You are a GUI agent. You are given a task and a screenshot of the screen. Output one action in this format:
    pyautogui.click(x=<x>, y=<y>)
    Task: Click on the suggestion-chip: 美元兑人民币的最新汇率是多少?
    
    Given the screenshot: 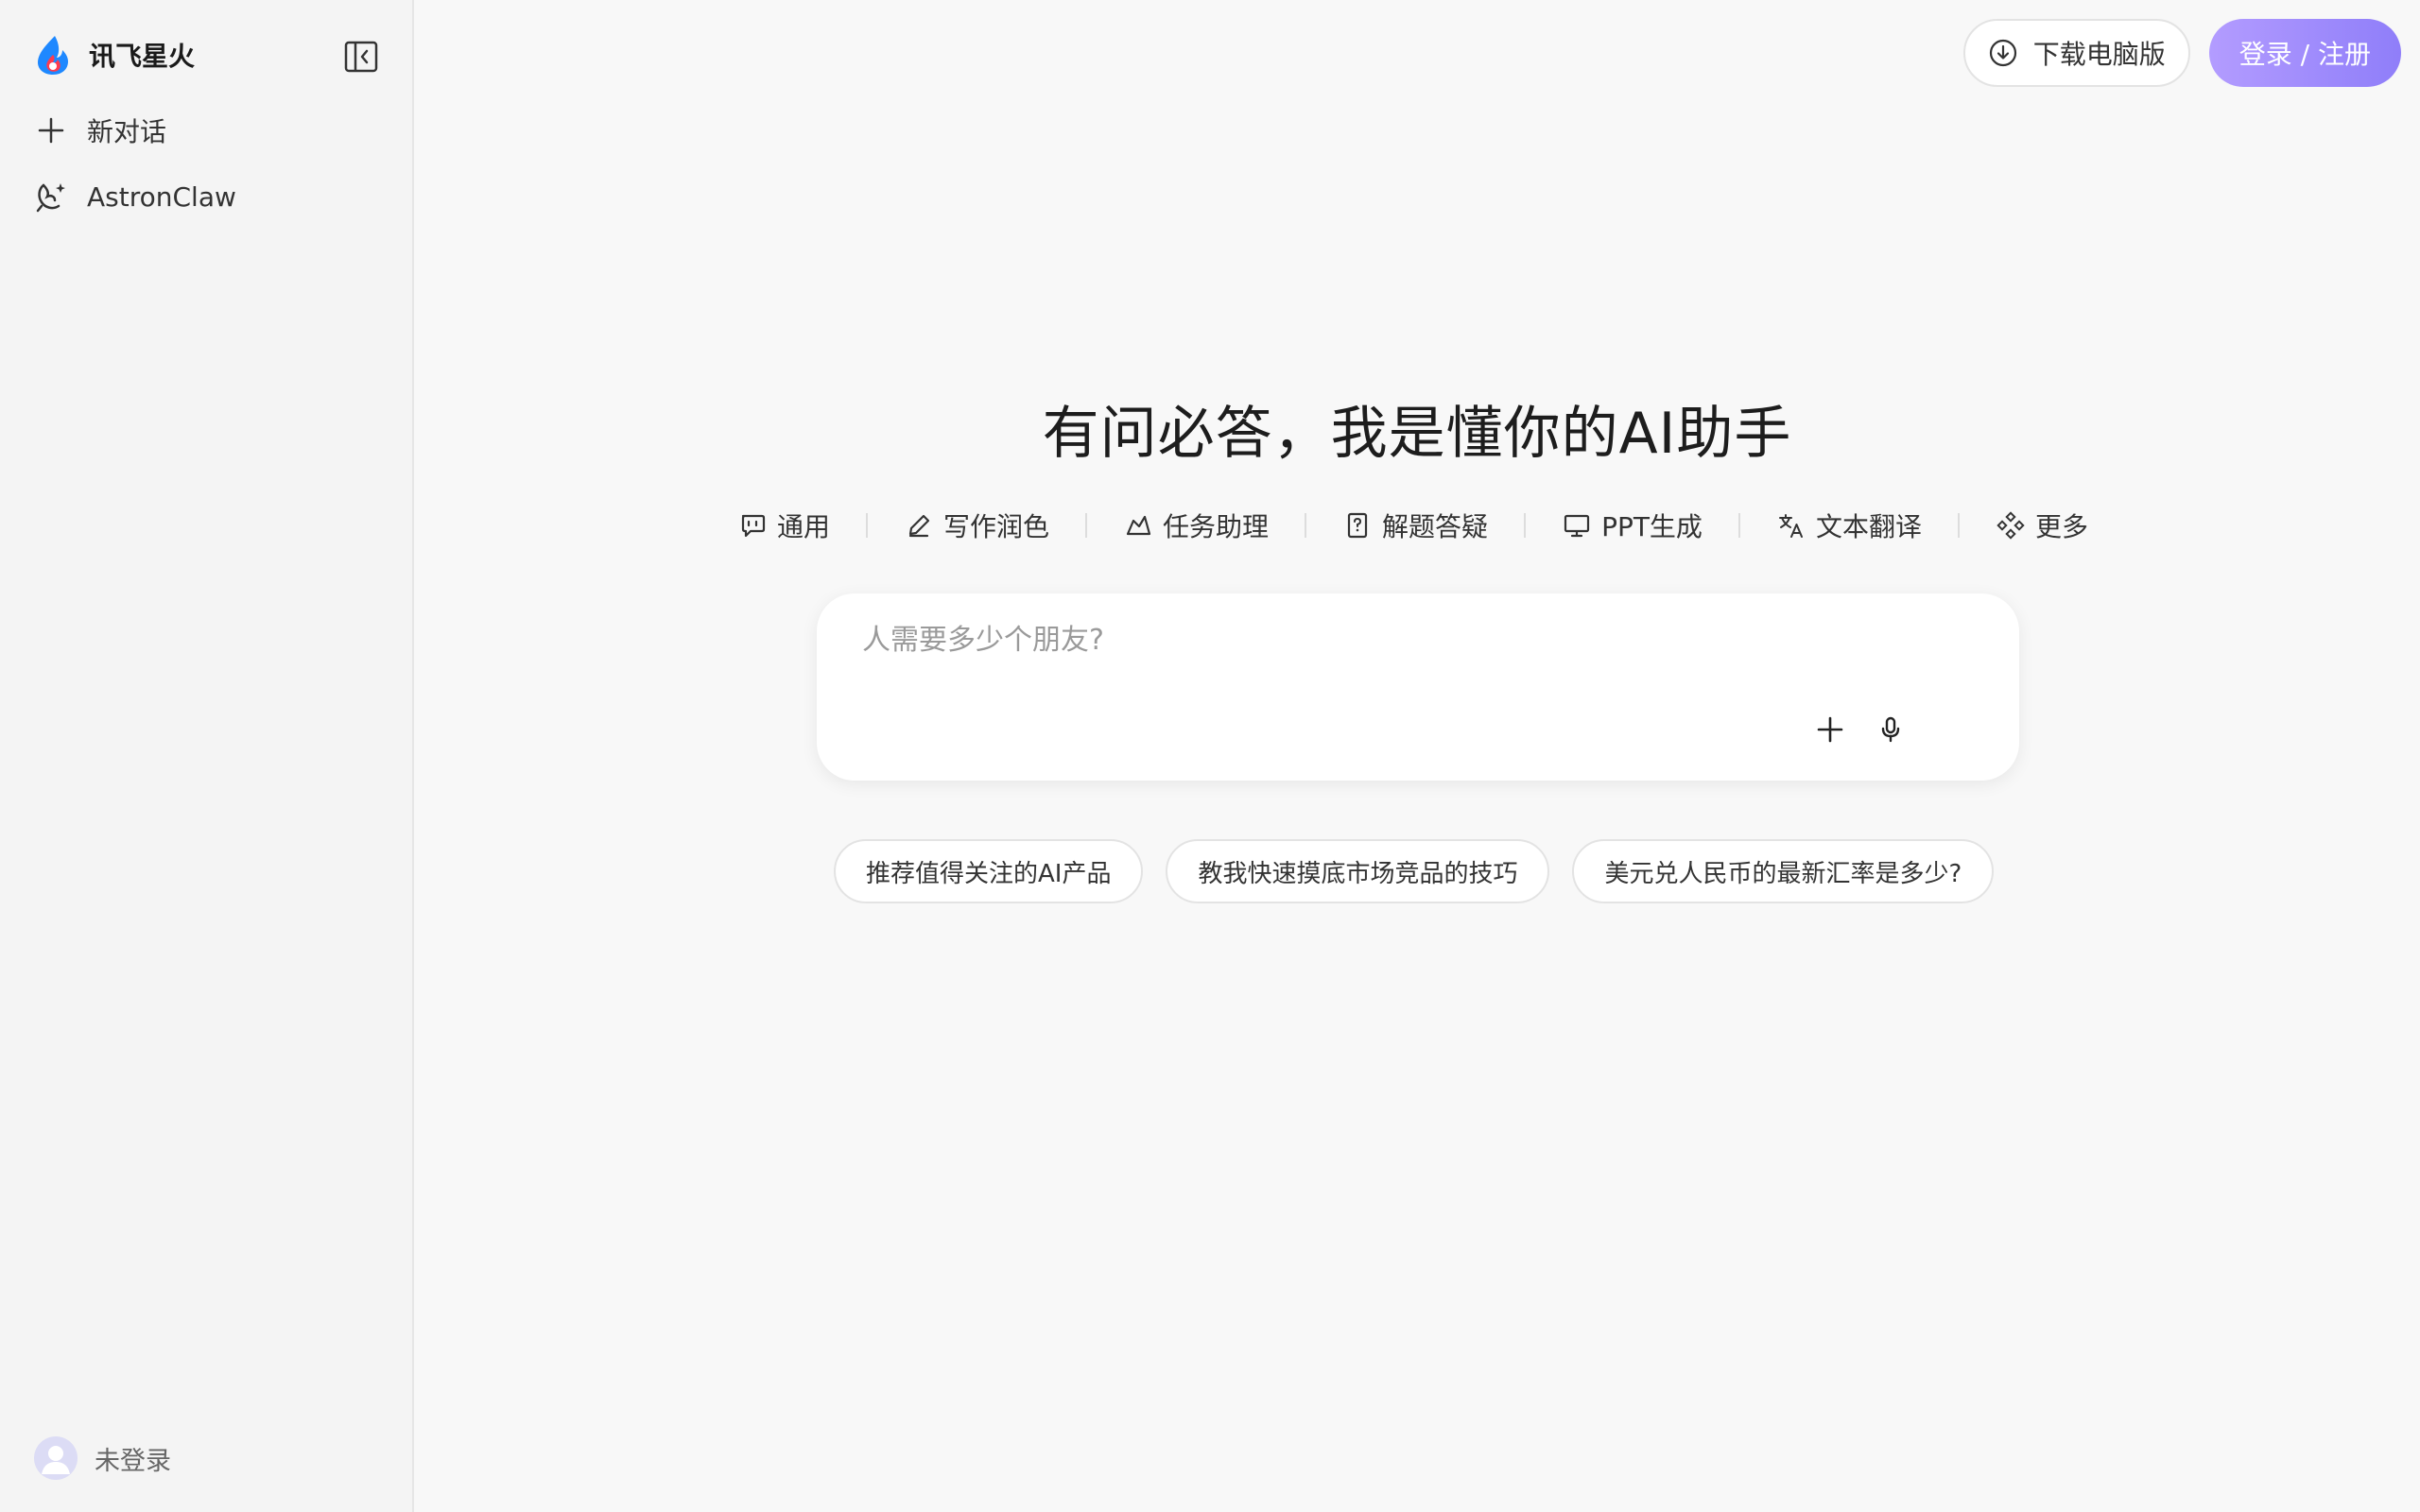 What is the action you would take?
    pyautogui.click(x=1783, y=871)
    